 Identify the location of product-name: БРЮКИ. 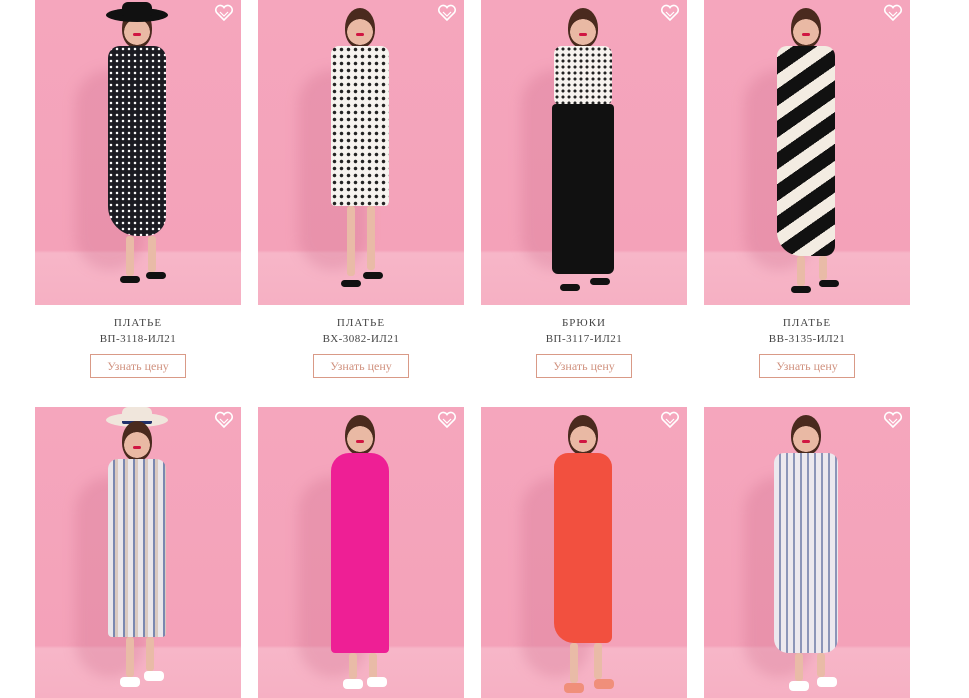
(584, 323).